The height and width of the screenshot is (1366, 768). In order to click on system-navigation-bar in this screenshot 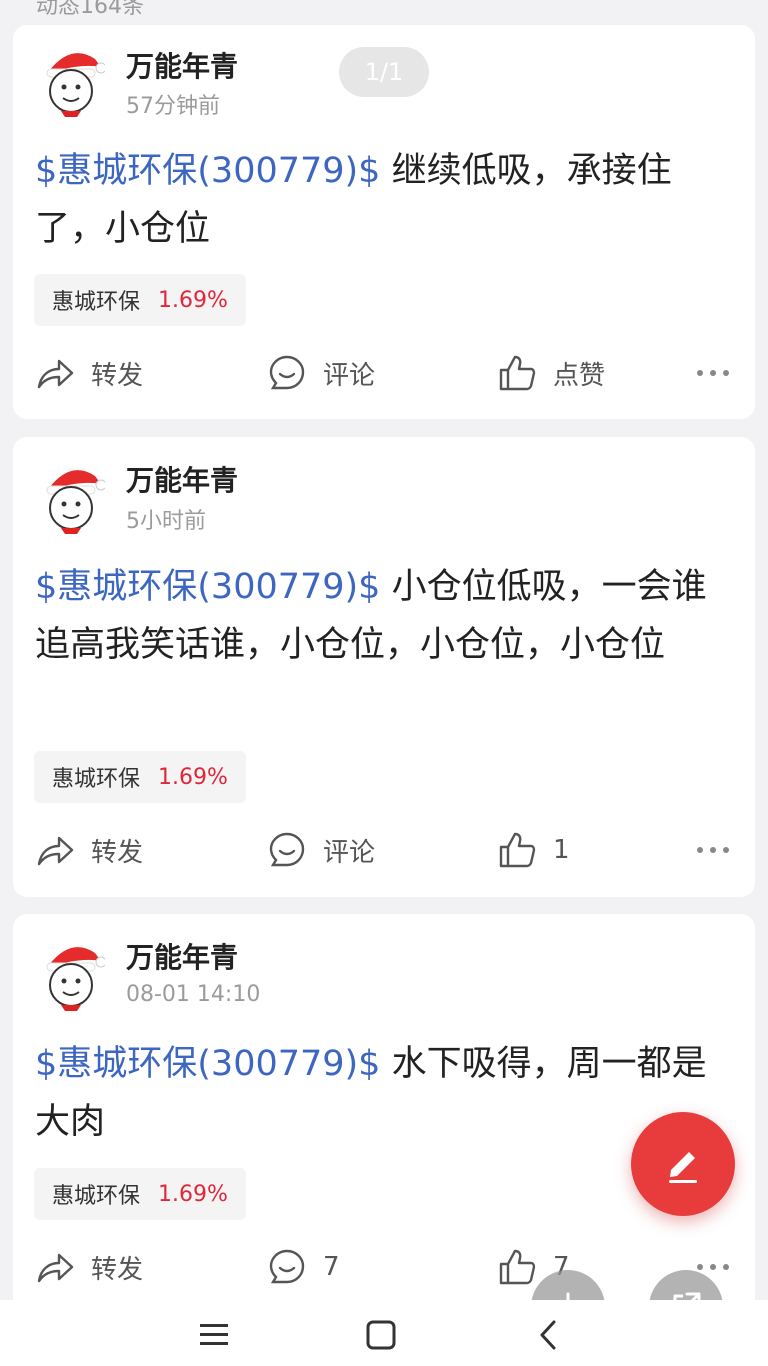, I will do `click(384, 1333)`.